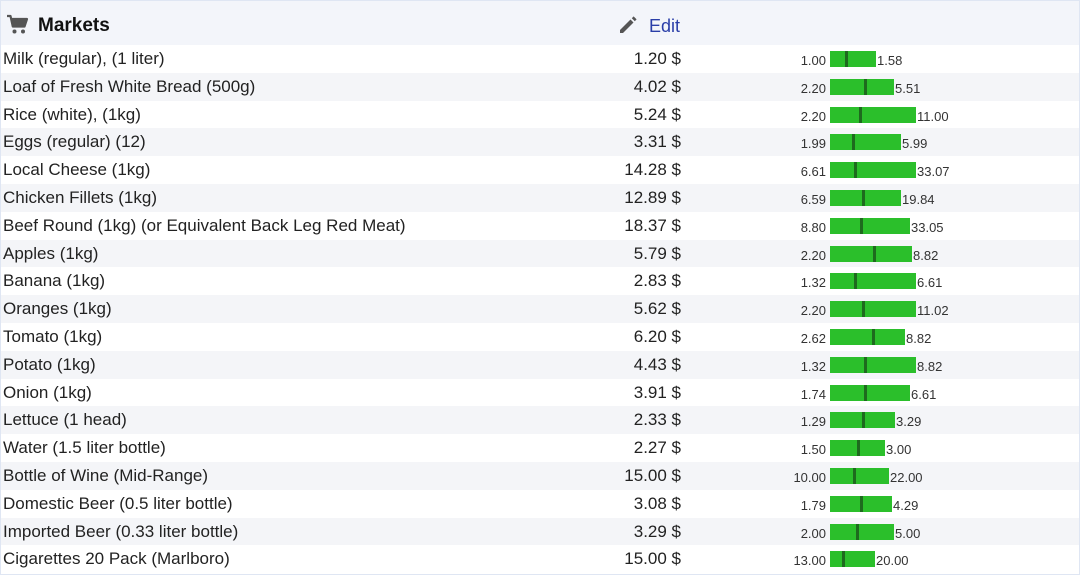  Describe the element at coordinates (657, 281) in the screenshot. I see `item-price: 2.83 $` at that location.